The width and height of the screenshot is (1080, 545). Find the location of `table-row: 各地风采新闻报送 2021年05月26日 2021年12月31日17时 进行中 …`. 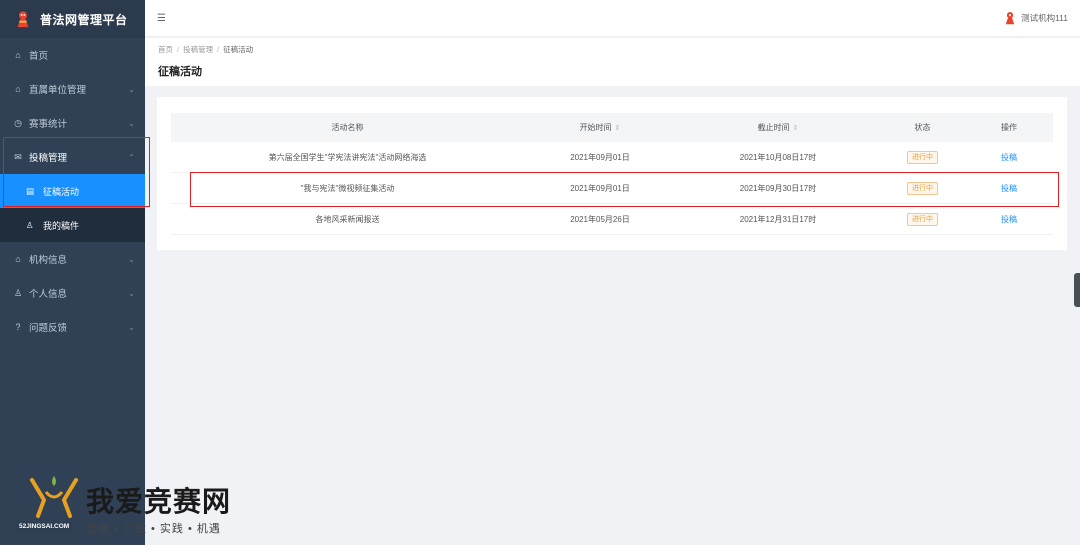

table-row: 各地风采新闻报送 2021年05月26日 2021年12月31日17时 进行中 … is located at coordinates (612, 219).